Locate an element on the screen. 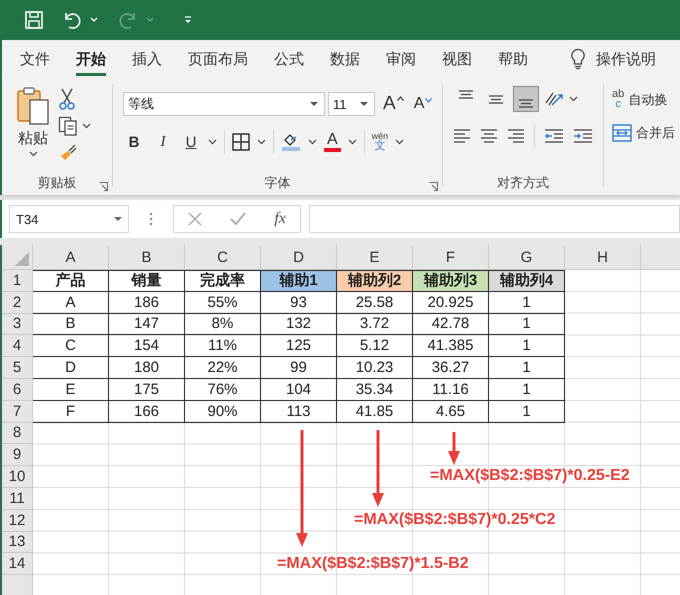 The height and width of the screenshot is (595, 680). table-cell: A is located at coordinates (71, 303).